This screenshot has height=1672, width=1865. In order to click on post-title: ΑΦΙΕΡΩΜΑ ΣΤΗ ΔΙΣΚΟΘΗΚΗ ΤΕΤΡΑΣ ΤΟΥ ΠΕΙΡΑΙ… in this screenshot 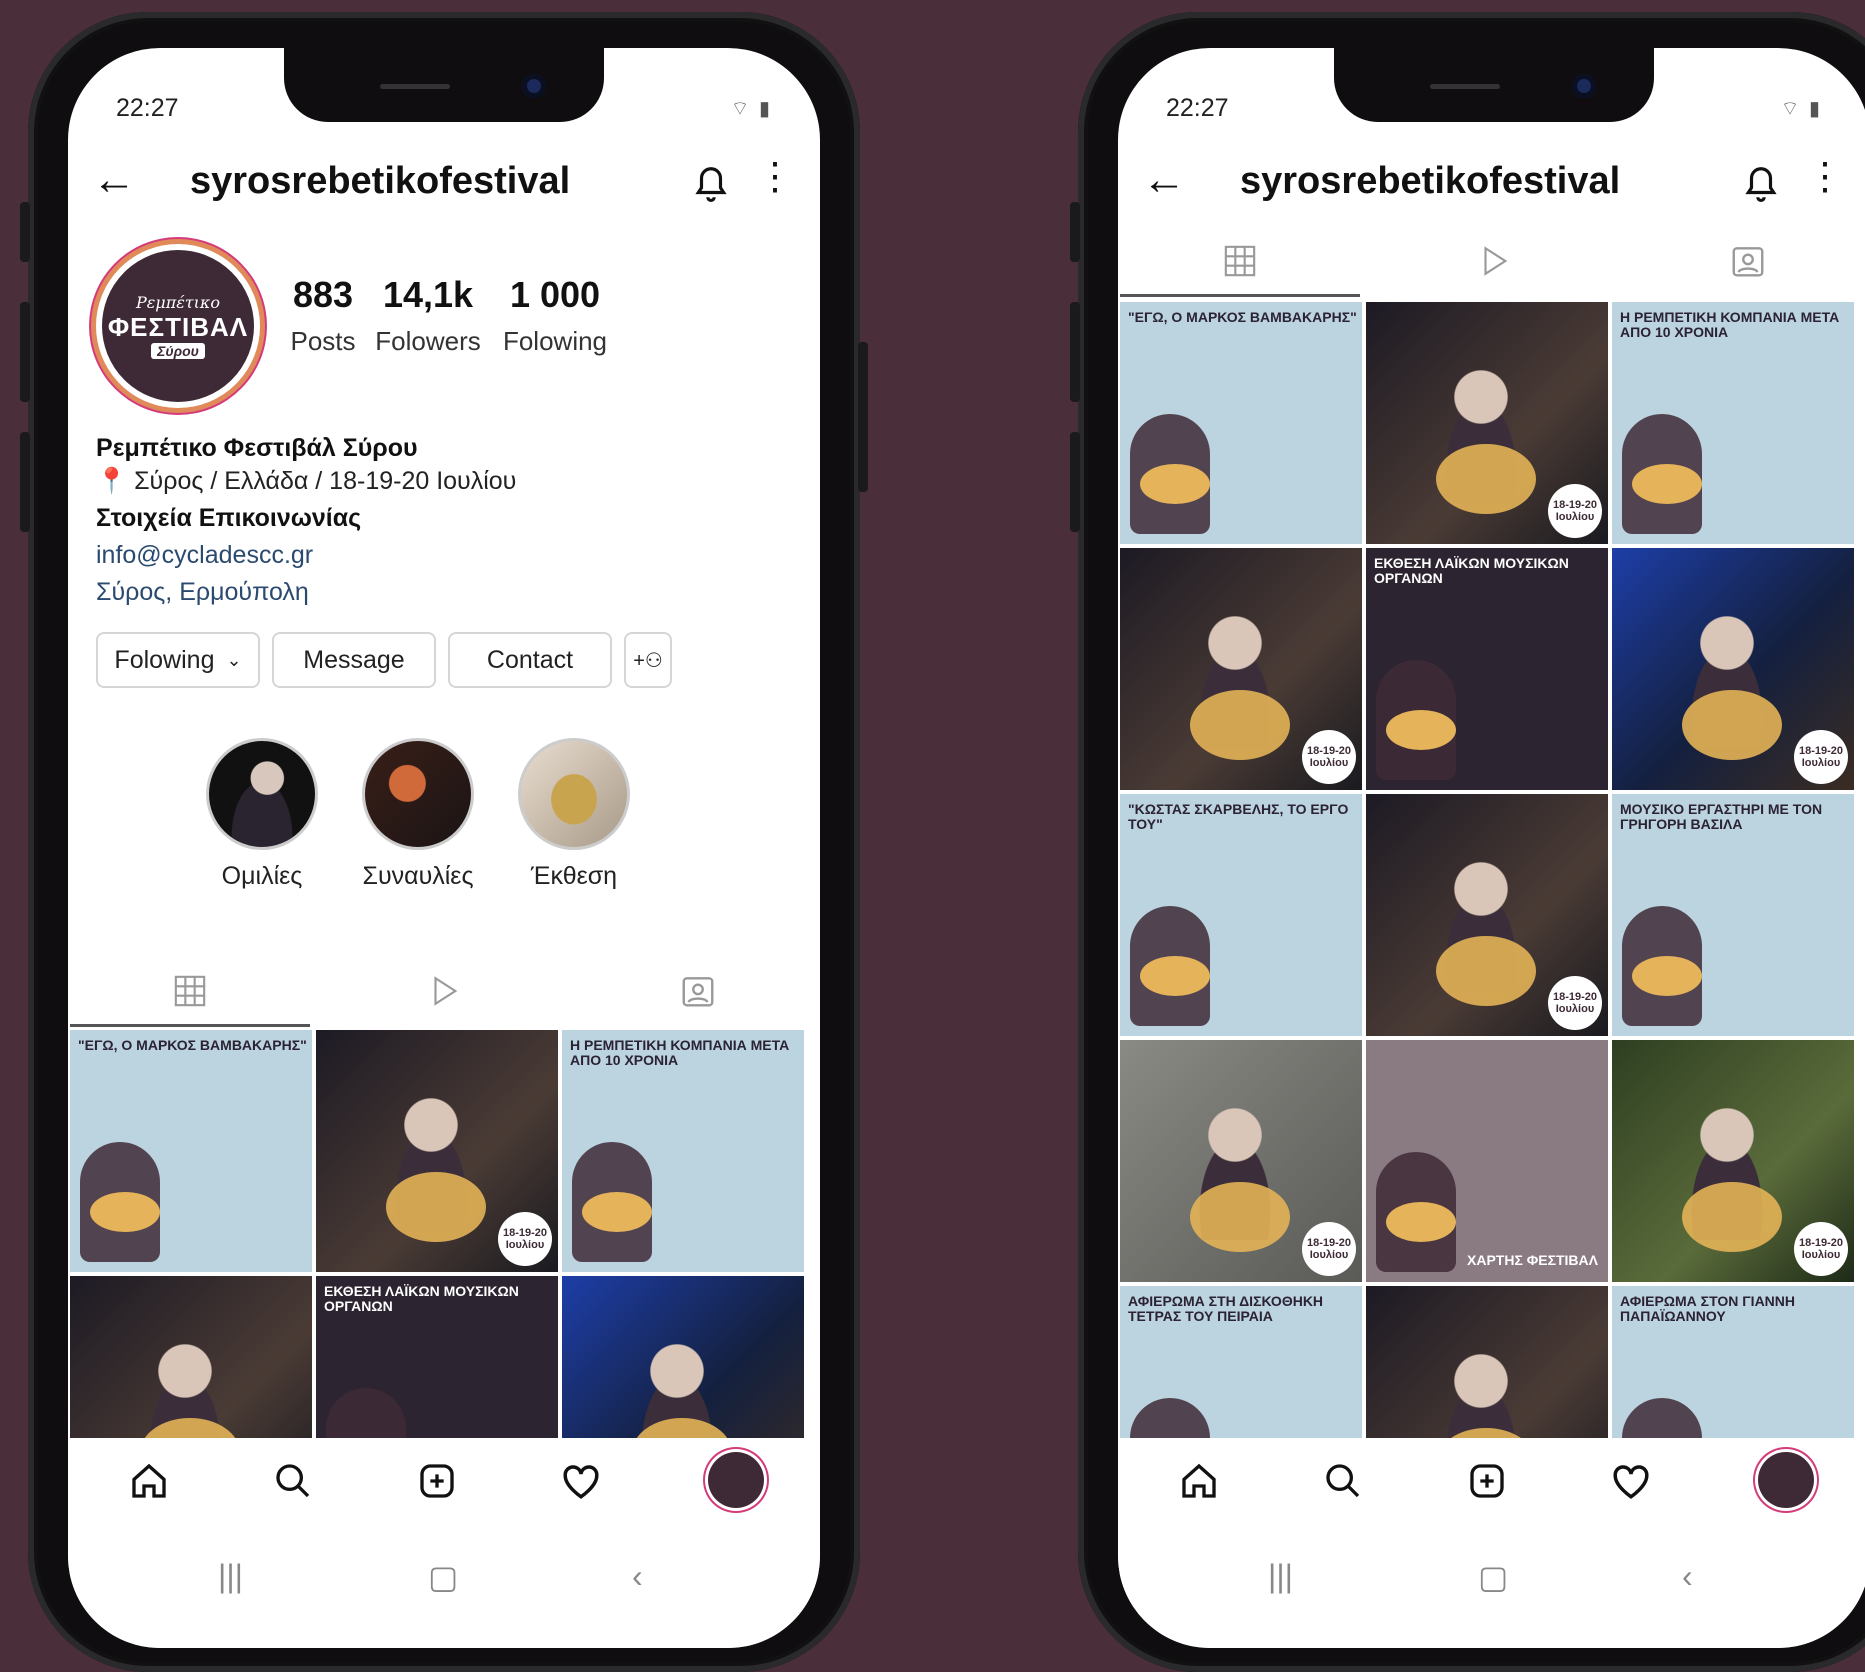, I will do `click(1226, 1308)`.